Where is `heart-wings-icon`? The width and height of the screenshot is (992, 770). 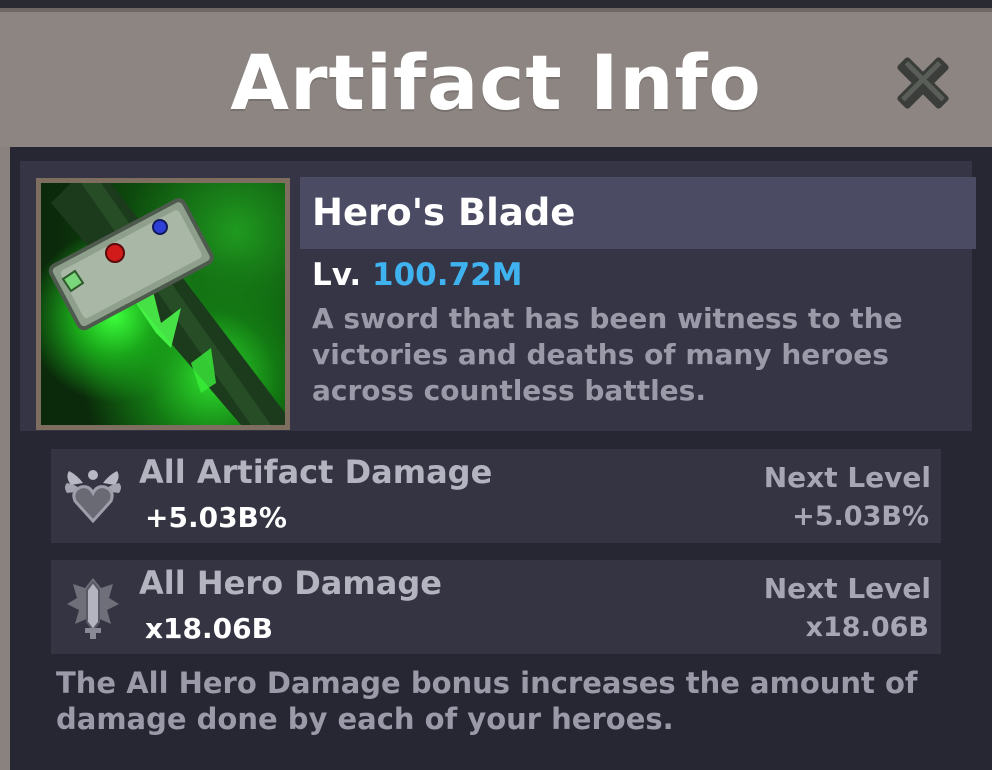
heart-wings-icon is located at coordinates (93, 497).